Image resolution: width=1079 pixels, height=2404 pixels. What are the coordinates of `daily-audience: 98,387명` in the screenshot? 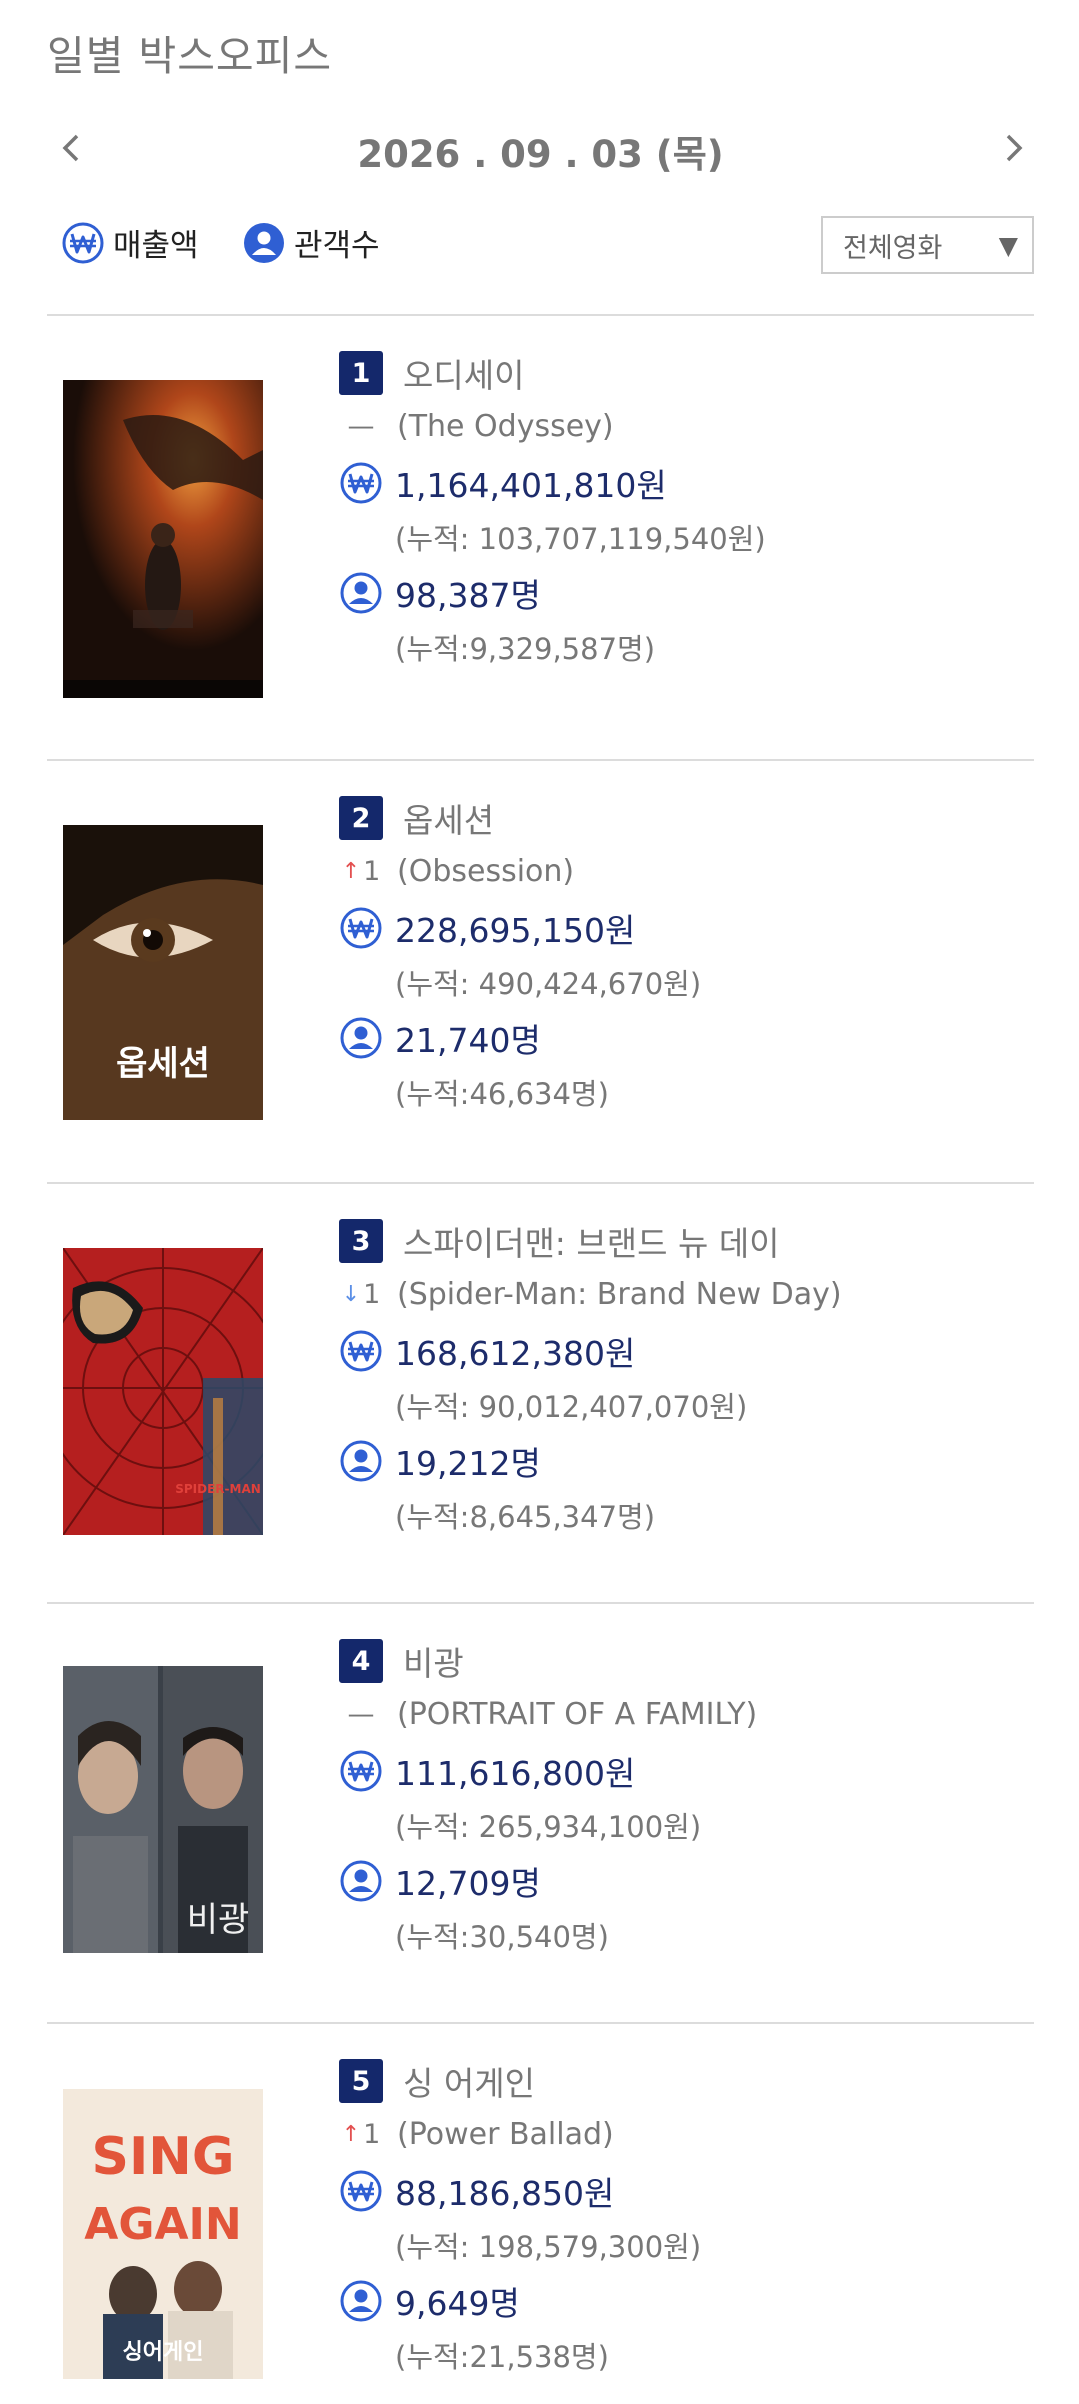 It's located at (468, 595).